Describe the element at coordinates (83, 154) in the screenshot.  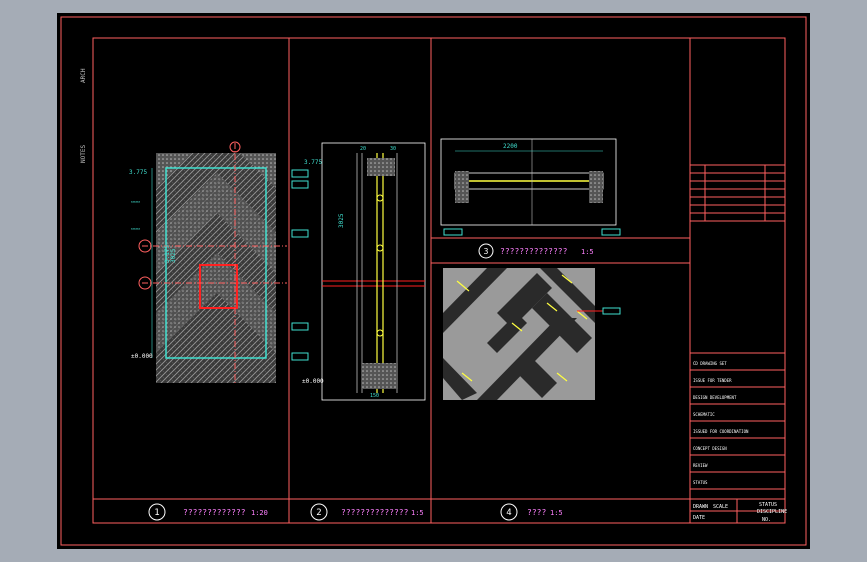
I see `svg-text: NOTES` at that location.